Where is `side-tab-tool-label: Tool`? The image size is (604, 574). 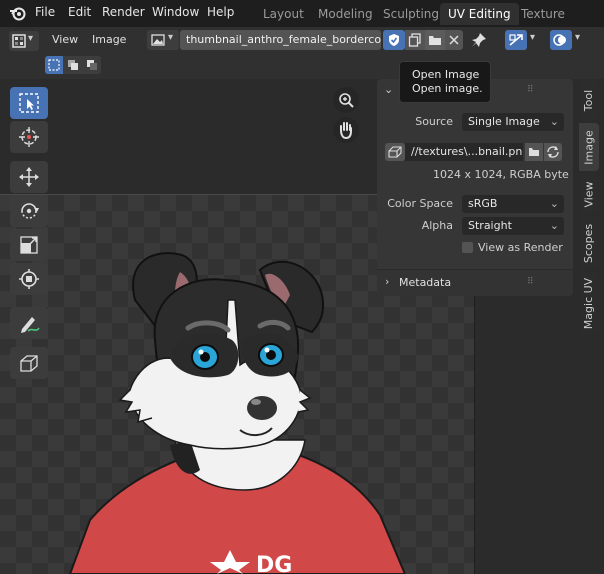 side-tab-tool-label: Tool is located at coordinates (589, 100).